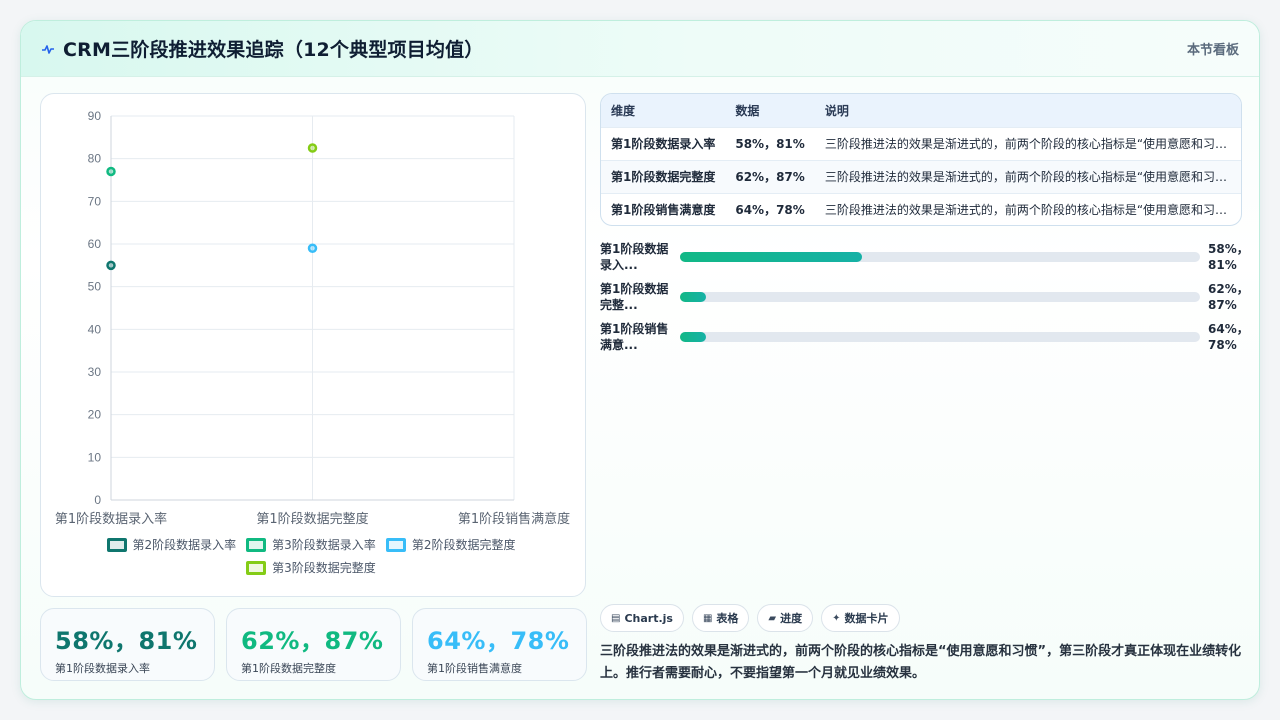  What do you see at coordinates (102, 668) in the screenshot?
I see `stat-label: 第1阶段数据录入率` at bounding box center [102, 668].